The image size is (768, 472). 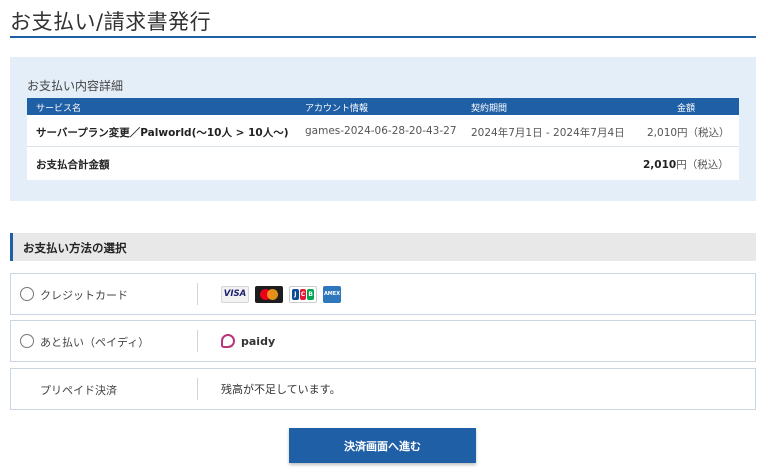 I want to click on prepaid-label: プリペイド決済, so click(x=78, y=390).